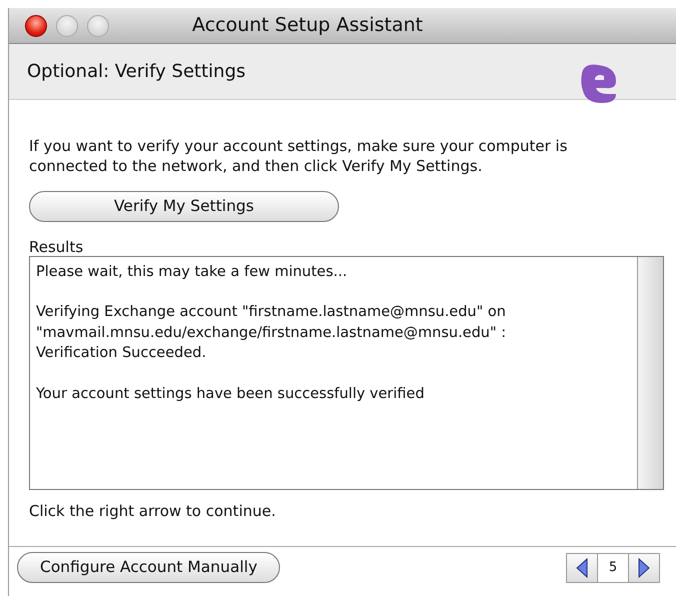  I want to click on left-arrow-icon, so click(582, 568).